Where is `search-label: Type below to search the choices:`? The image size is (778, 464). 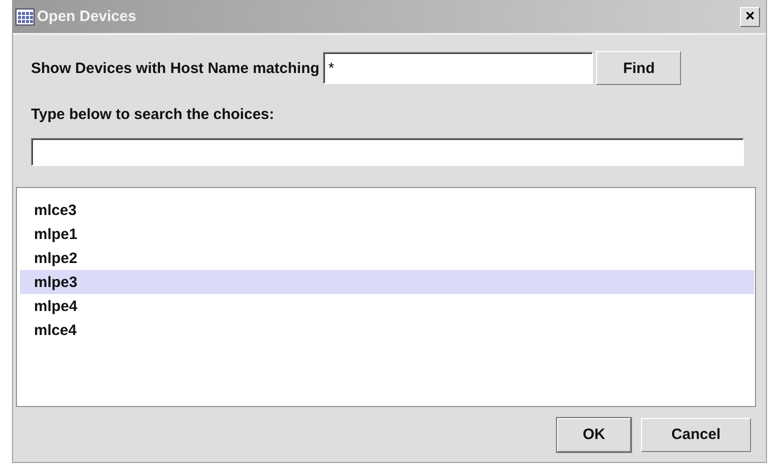
search-label: Type below to search the choices: is located at coordinates (152, 114).